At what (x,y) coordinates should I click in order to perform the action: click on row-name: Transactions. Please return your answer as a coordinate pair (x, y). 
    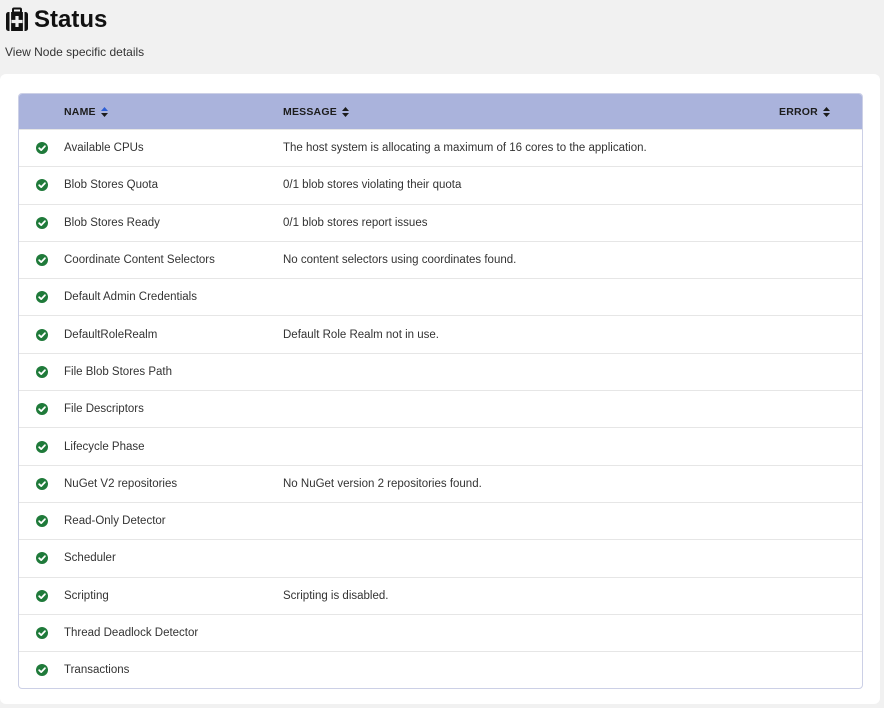
    Looking at the image, I should click on (173, 670).